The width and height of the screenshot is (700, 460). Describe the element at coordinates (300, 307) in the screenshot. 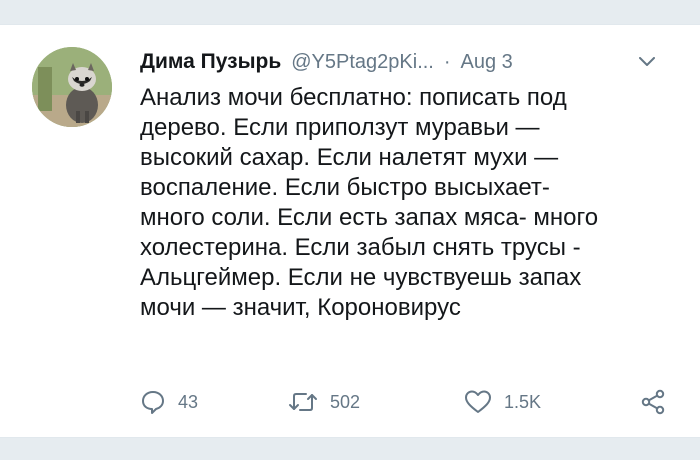

I see `tweet-text-line: мочи — значит, Короновирус` at that location.